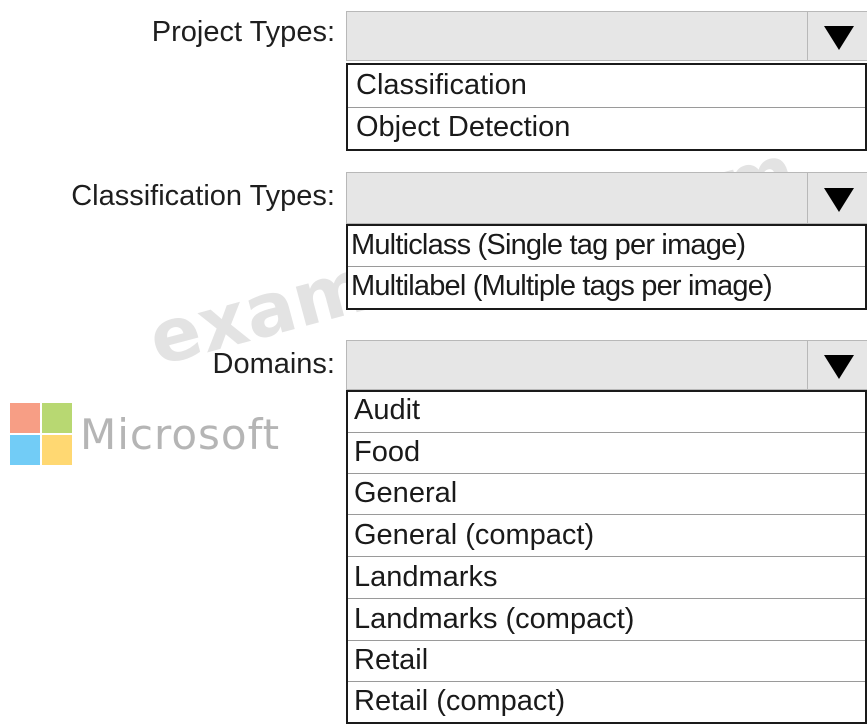 The width and height of the screenshot is (867, 724). What do you see at coordinates (606, 494) in the screenshot?
I see `domain-option: General` at bounding box center [606, 494].